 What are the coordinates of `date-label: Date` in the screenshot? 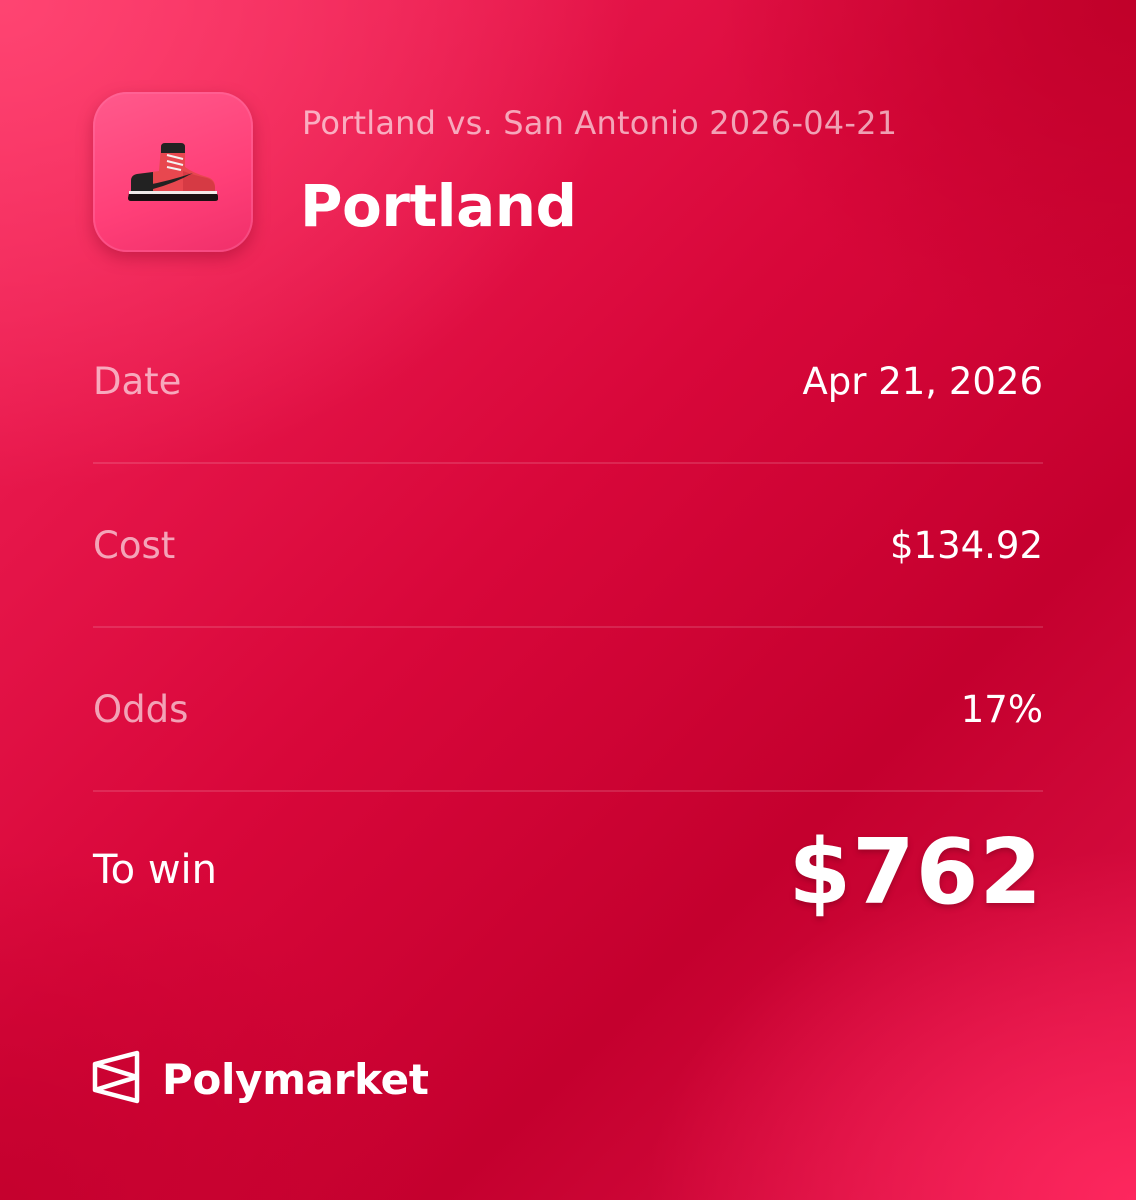 It's located at (137, 381).